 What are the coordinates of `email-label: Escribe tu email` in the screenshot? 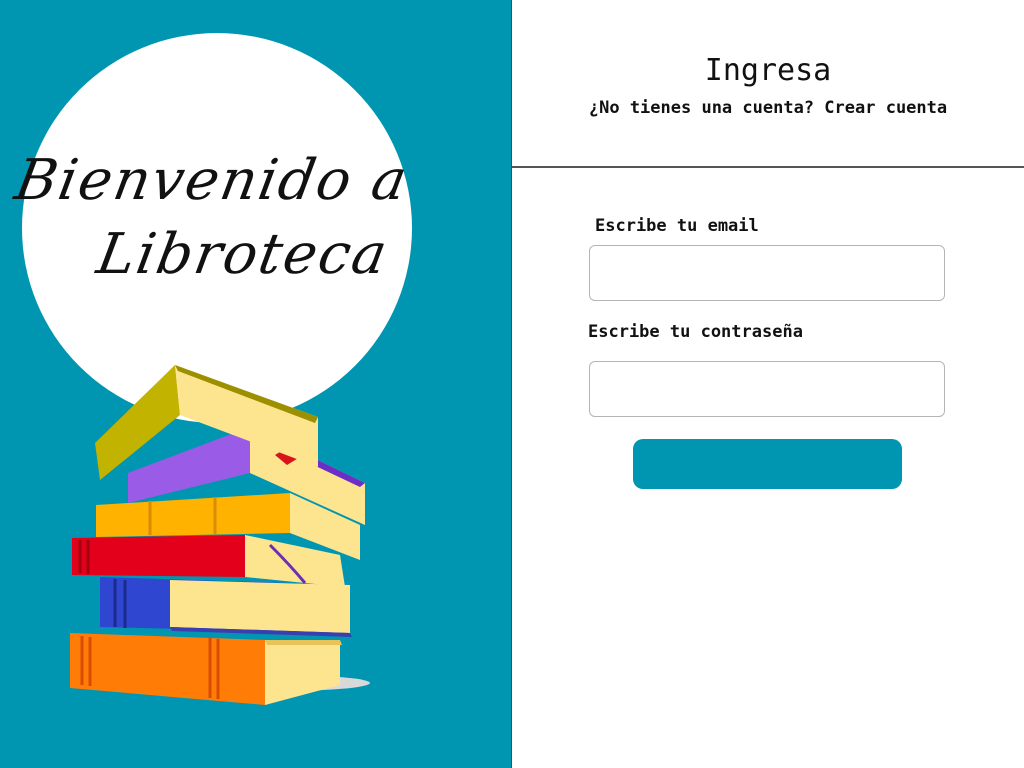 It's located at (677, 226).